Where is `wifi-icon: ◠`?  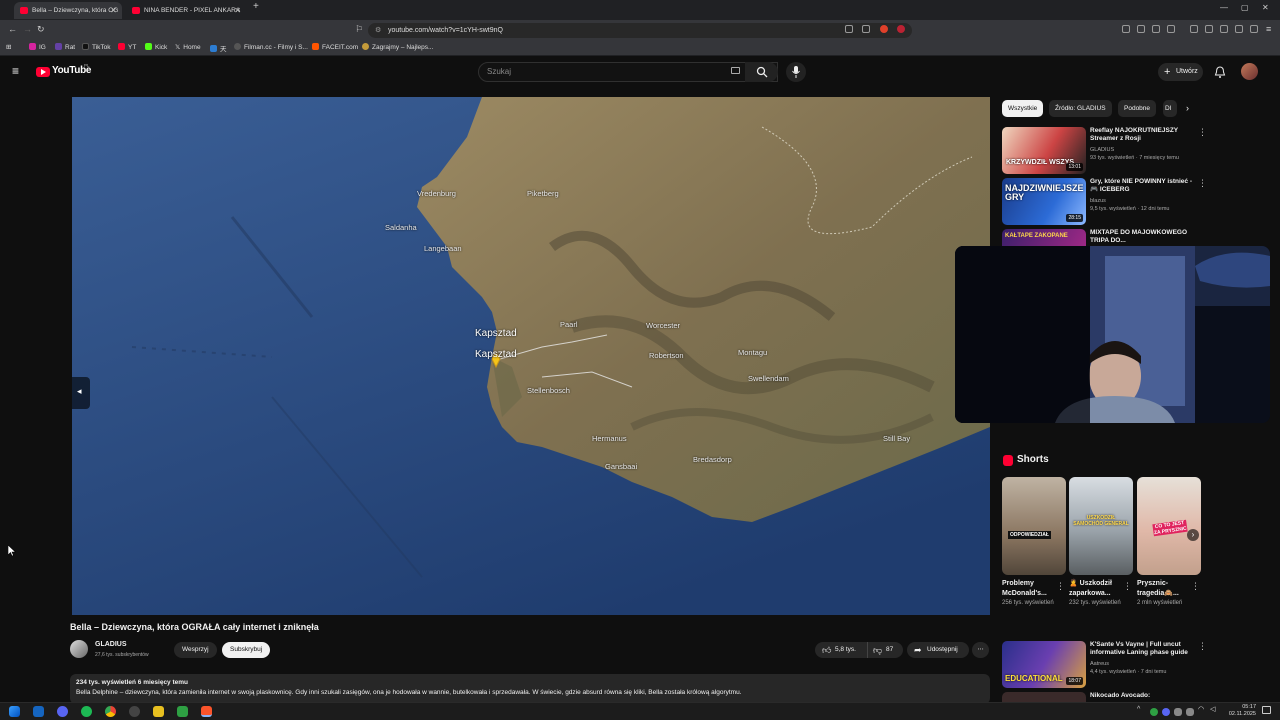
wifi-icon: ◠ is located at coordinates (1201, 709).